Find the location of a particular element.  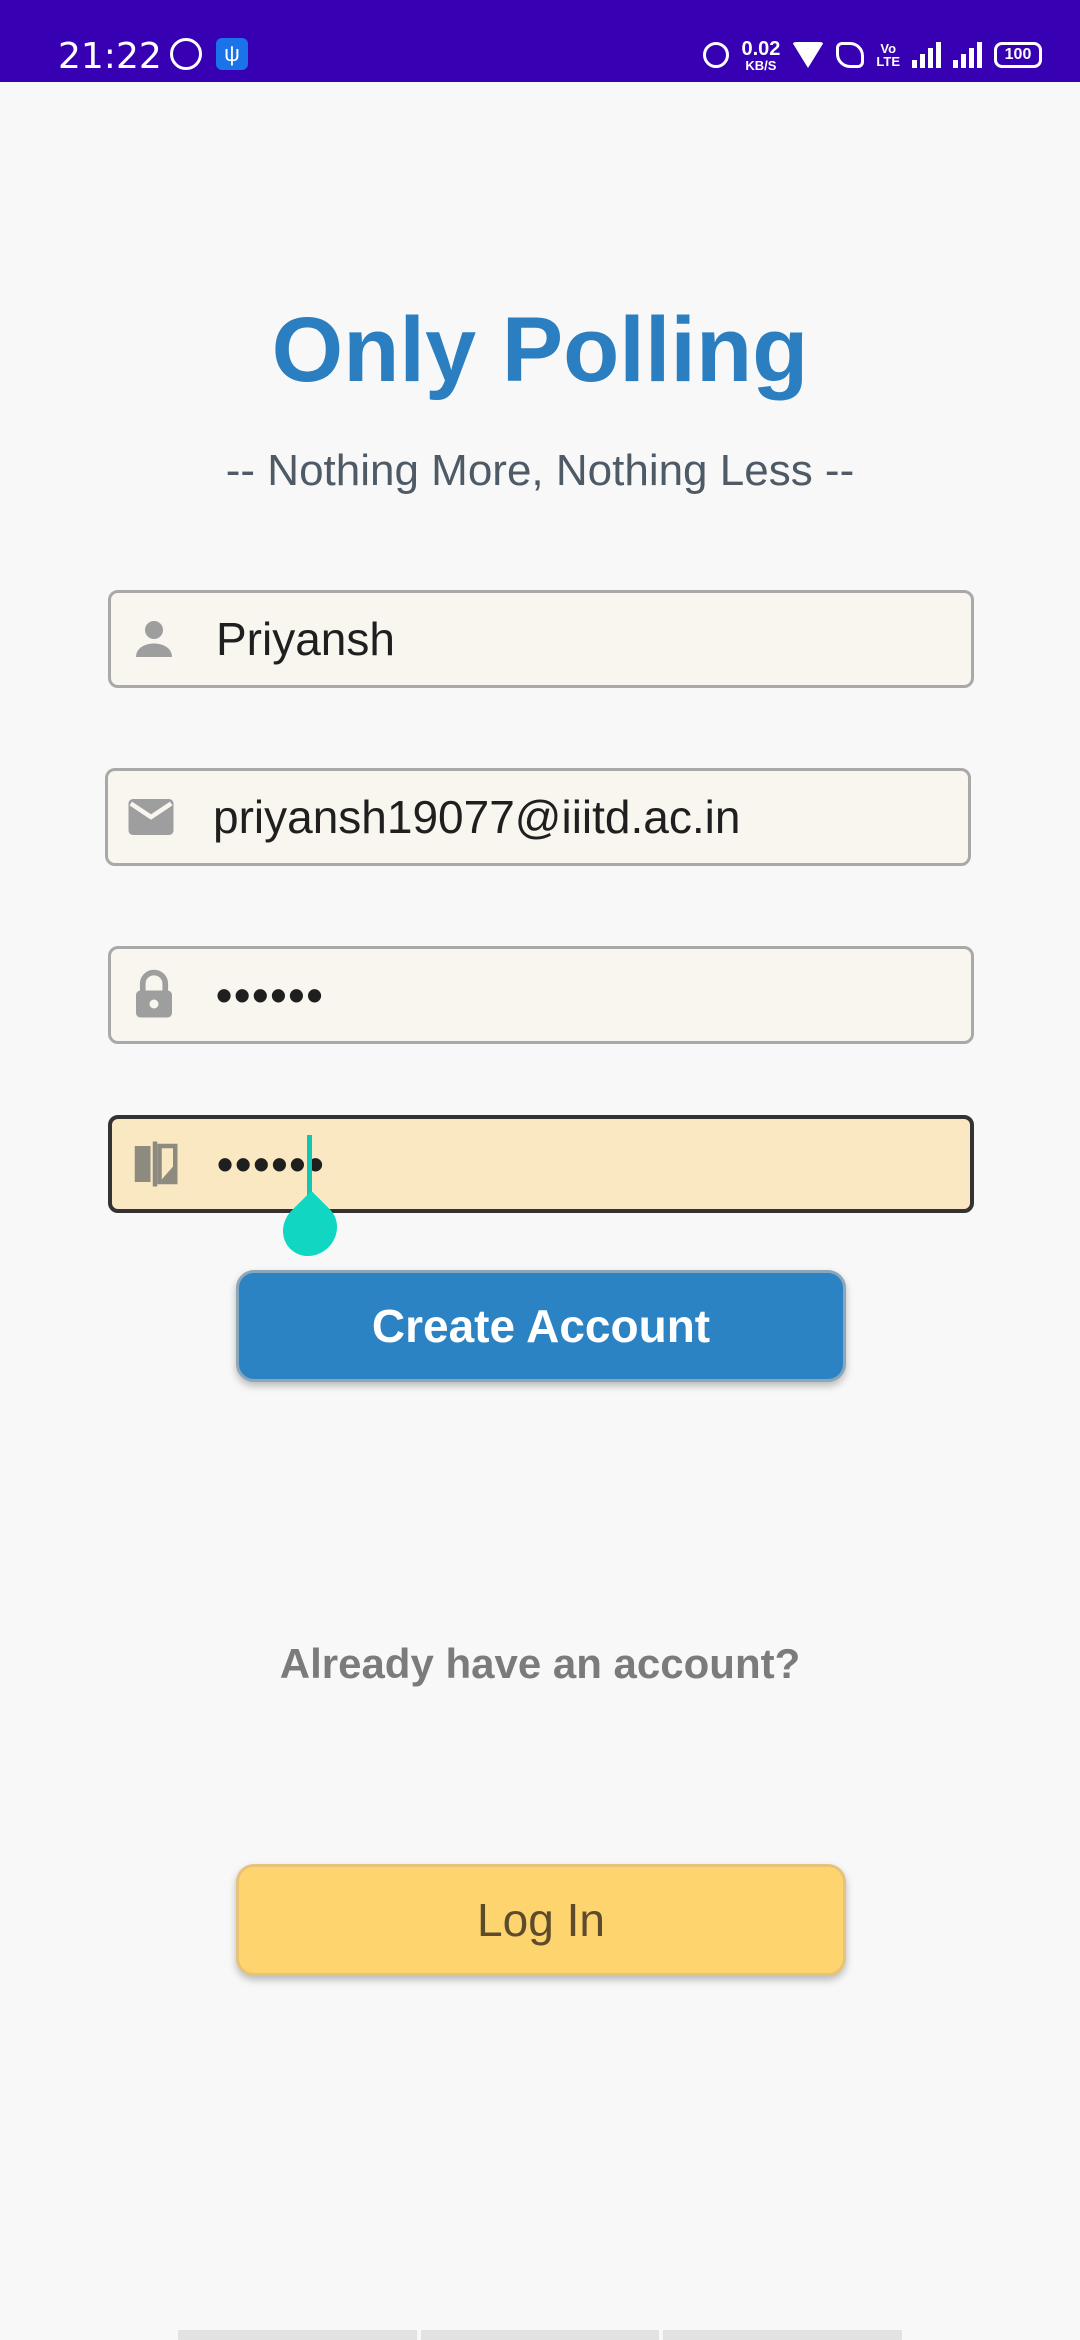

compare-icon is located at coordinates (156, 1164).